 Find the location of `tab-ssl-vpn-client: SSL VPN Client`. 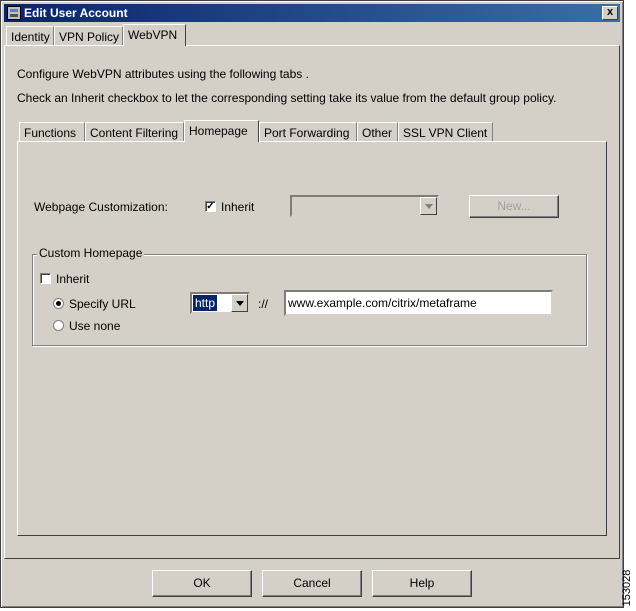

tab-ssl-vpn-client: SSL VPN Client is located at coordinates (445, 132).